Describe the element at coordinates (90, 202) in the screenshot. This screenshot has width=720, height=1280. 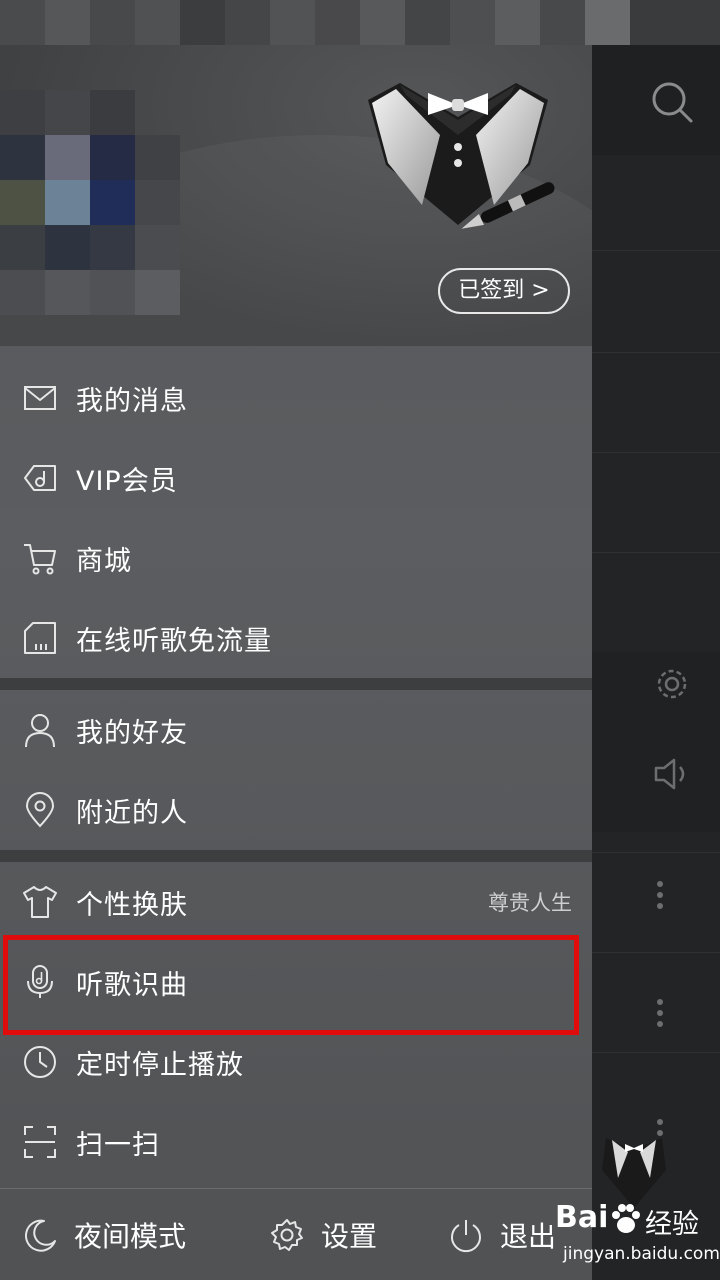
I see `avatar` at that location.